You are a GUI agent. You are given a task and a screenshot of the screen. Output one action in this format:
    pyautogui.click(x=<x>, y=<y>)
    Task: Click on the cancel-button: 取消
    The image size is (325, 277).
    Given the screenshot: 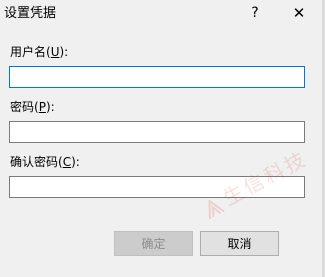 What is the action you would take?
    pyautogui.click(x=239, y=243)
    